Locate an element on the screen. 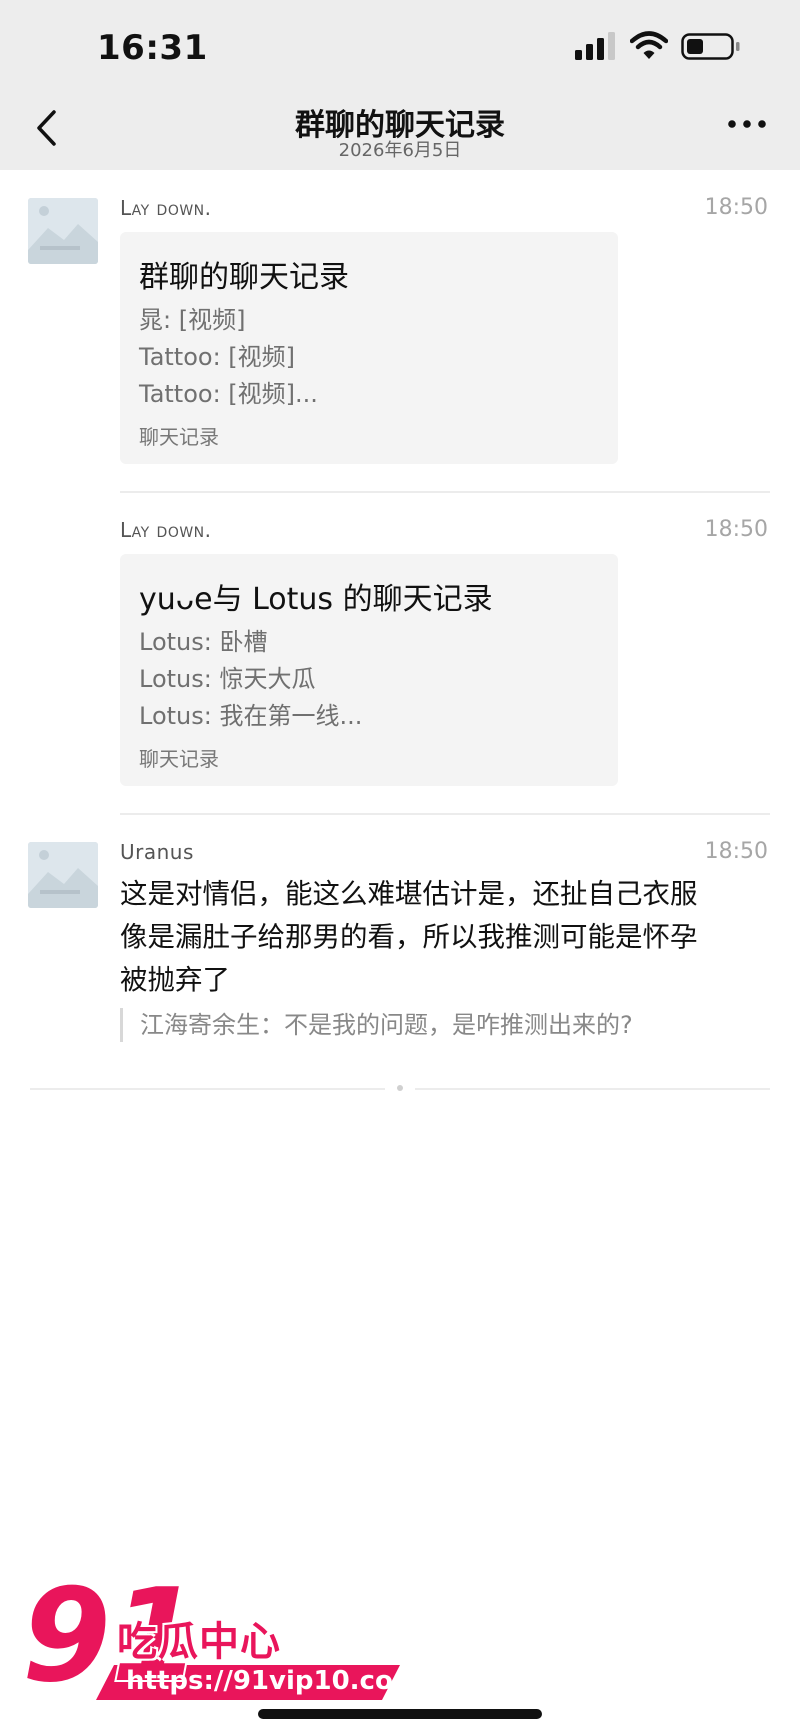  page-subtitle: 2026年6月5日 is located at coordinates (400, 150).